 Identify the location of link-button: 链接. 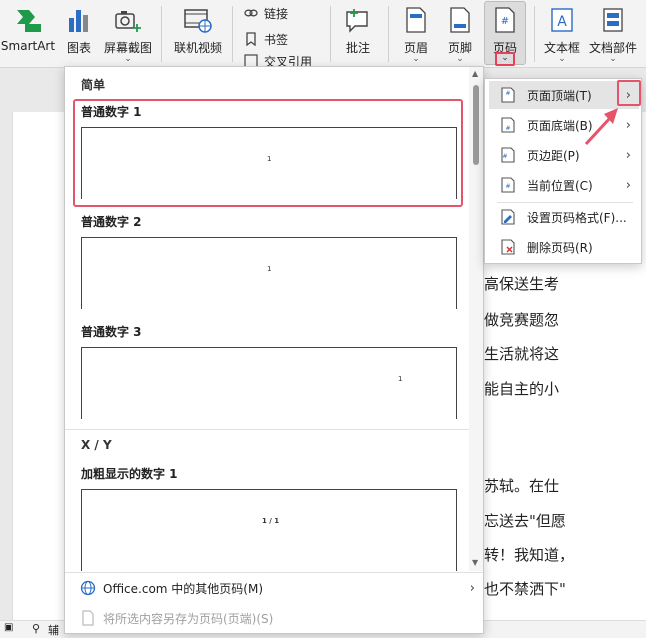
(266, 13).